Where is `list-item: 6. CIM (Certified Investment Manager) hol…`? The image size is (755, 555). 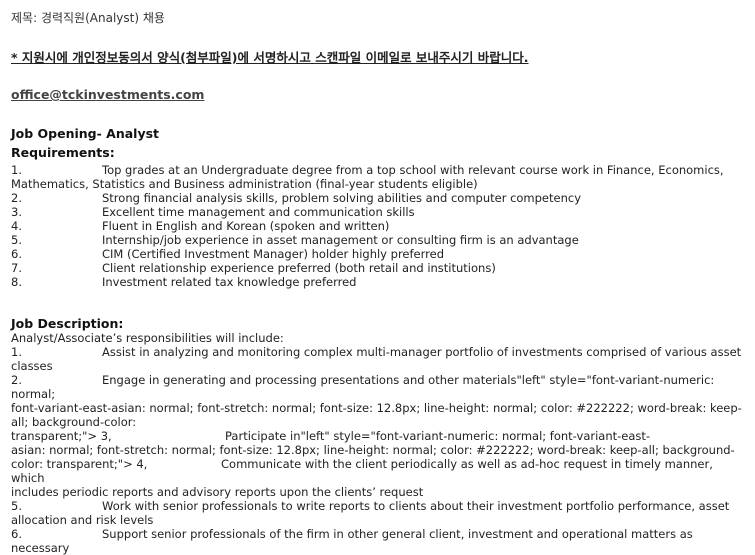
list-item: 6. CIM (Certified Investment Manager) hol… is located at coordinates (378, 254).